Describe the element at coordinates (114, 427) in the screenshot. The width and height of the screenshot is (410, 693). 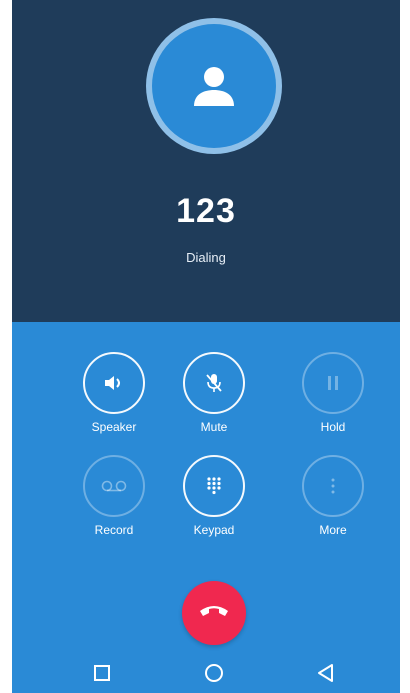
I see `speaker-label: Speaker` at that location.